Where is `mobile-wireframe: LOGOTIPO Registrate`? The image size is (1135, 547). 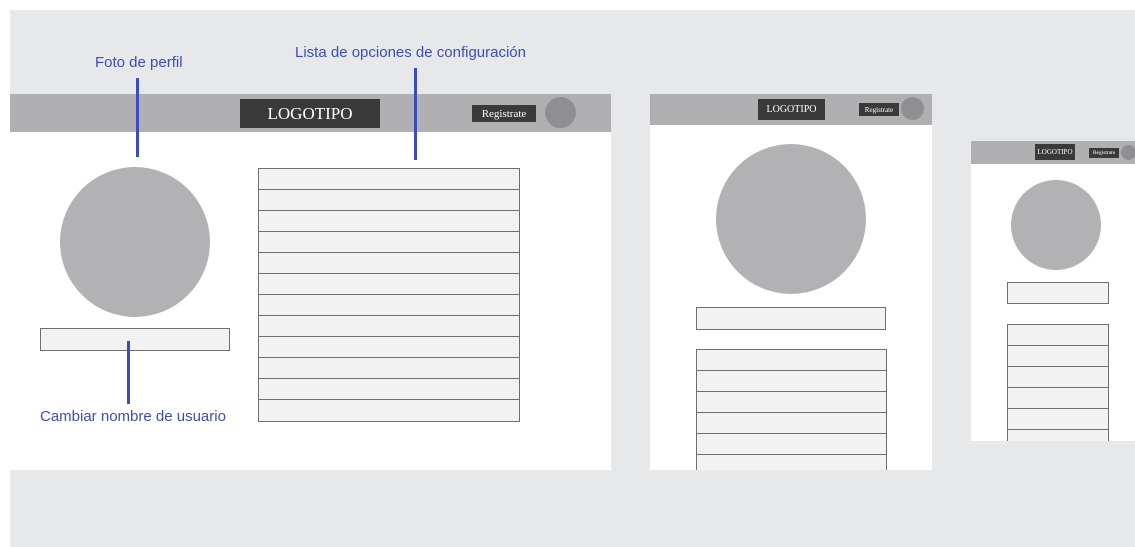 mobile-wireframe: LOGOTIPO Registrate is located at coordinates (1053, 291).